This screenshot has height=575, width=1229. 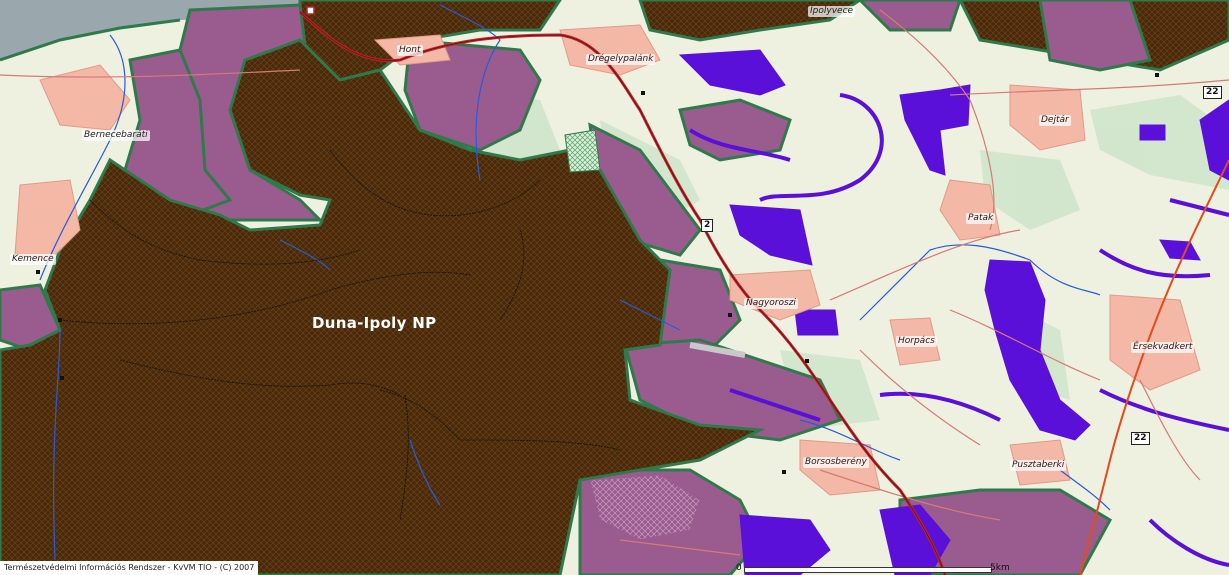 What do you see at coordinates (832, 11) in the screenshot?
I see `place-label-ipolyvece: Ipolyvece` at bounding box center [832, 11].